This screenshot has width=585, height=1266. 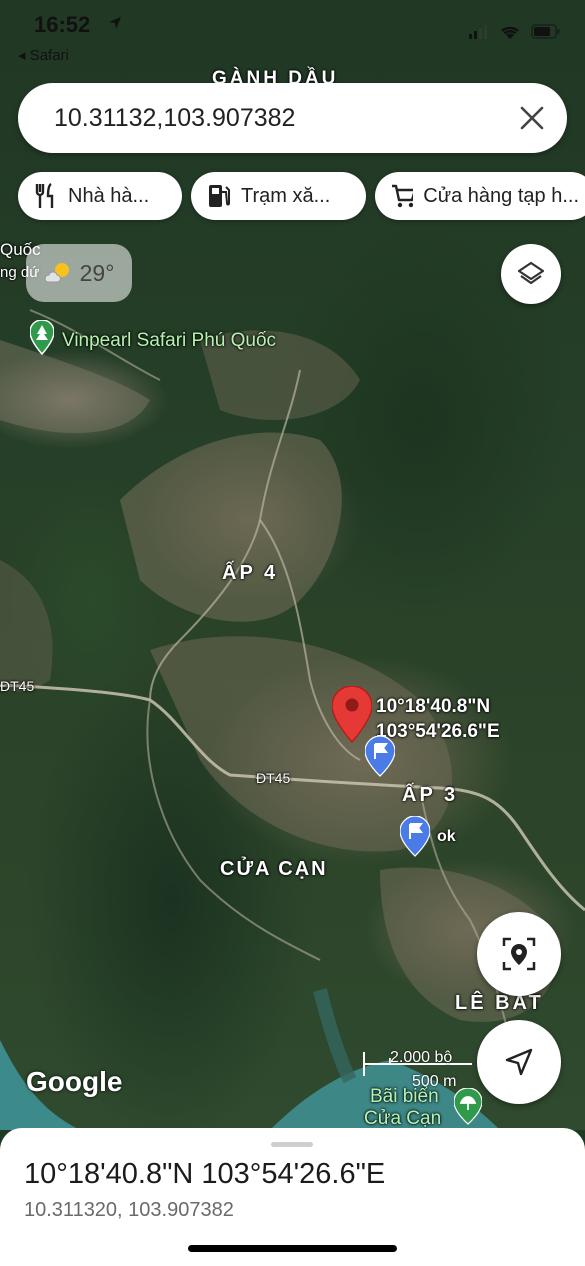 What do you see at coordinates (169, 341) in the screenshot?
I see `poi-label-safari: Vinpearl Safari Phú Quốc` at bounding box center [169, 341].